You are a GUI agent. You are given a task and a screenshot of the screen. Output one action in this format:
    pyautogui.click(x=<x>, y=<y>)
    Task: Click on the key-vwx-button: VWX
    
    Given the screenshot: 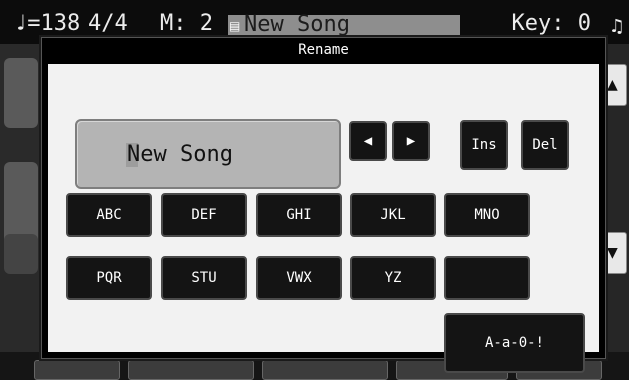 What is the action you would take?
    pyautogui.click(x=299, y=278)
    